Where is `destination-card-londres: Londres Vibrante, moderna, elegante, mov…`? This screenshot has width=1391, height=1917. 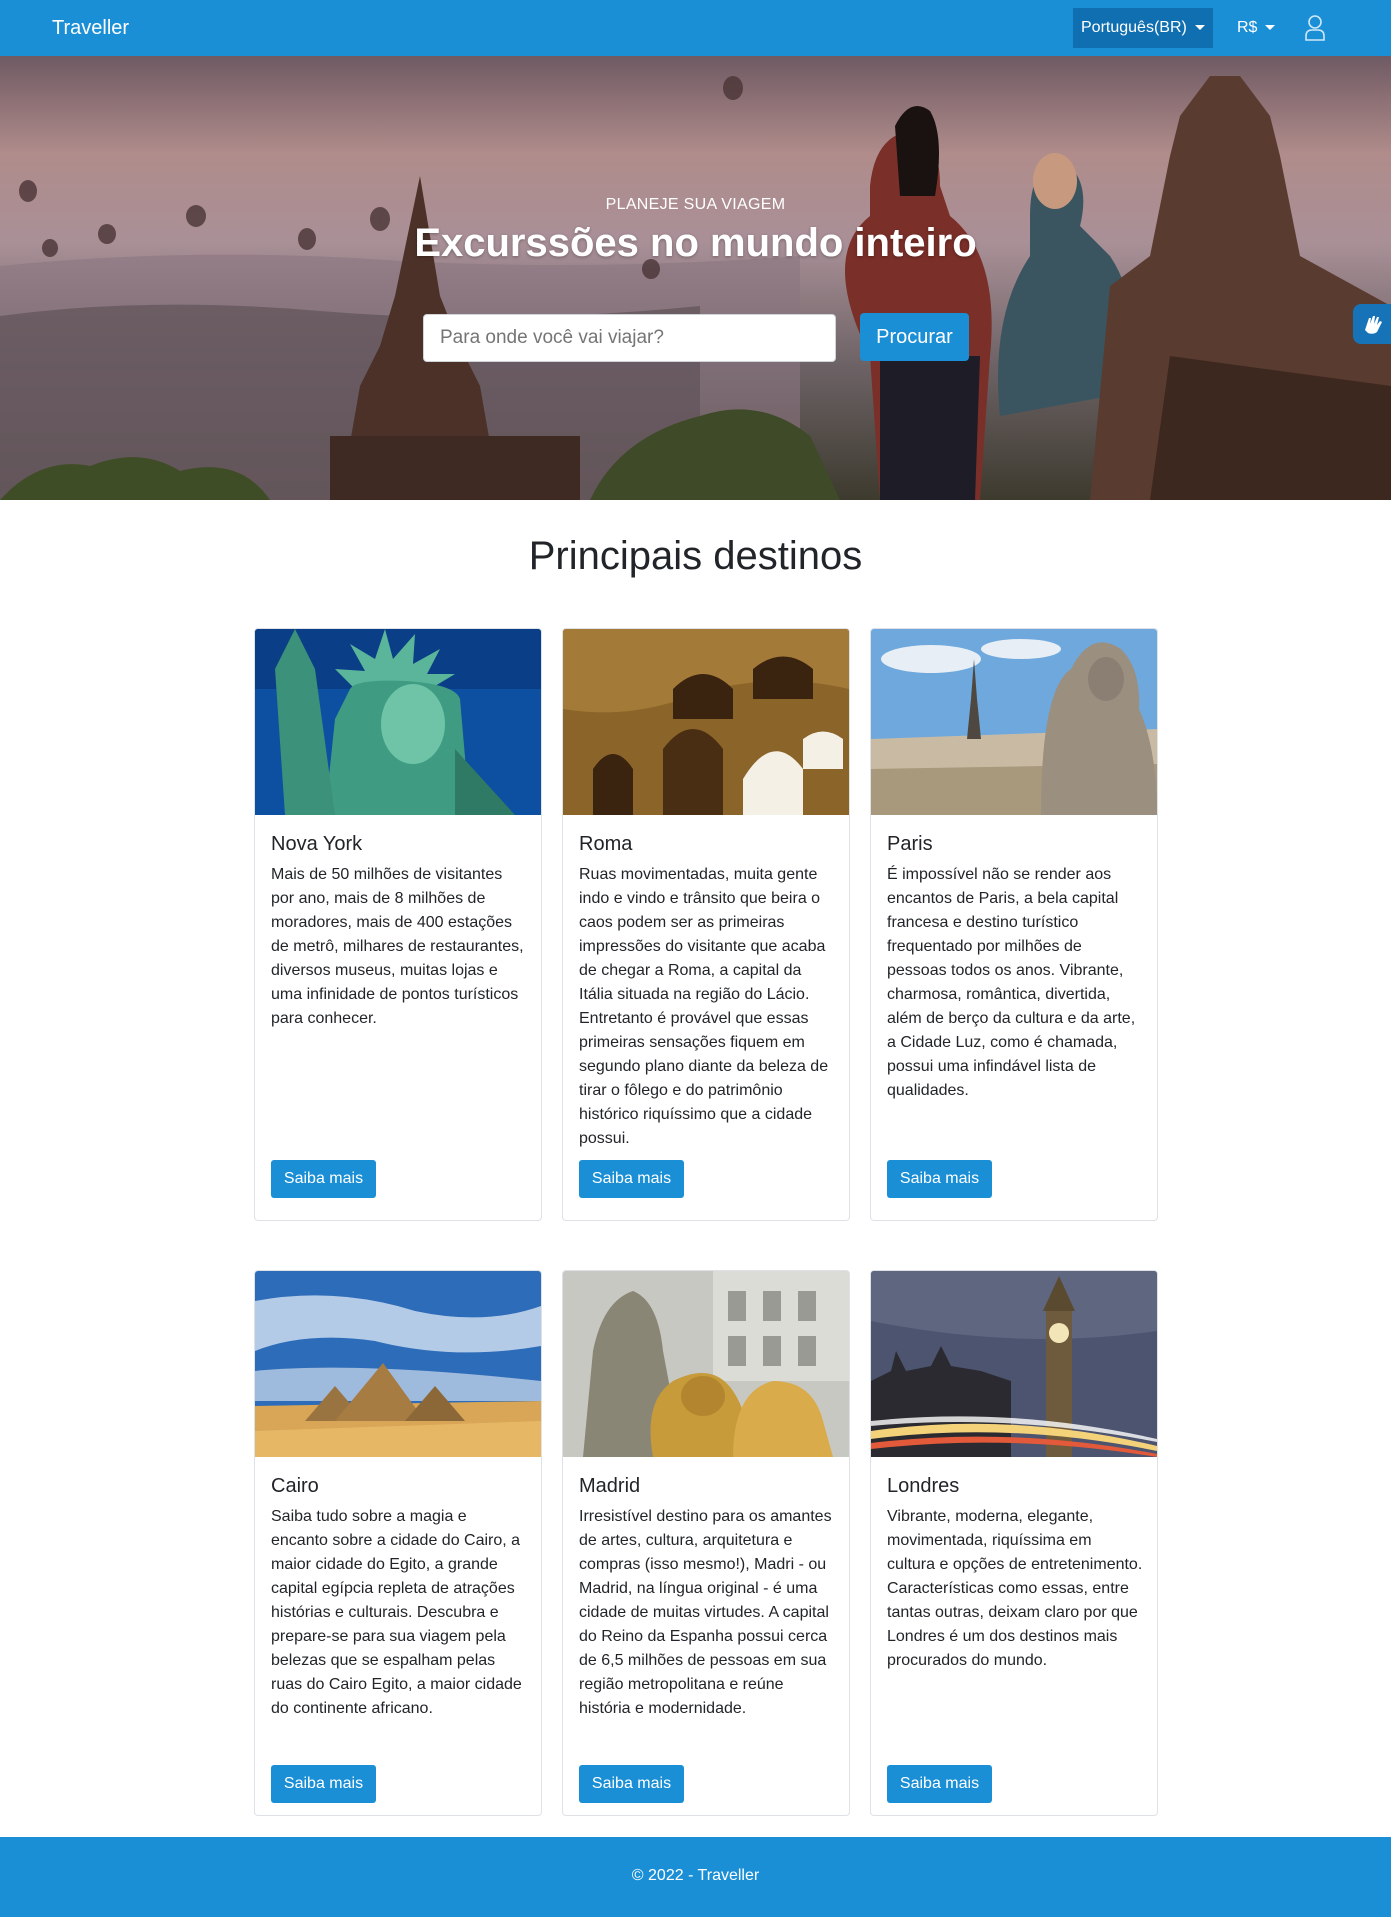 destination-card-londres: Londres Vibrante, moderna, elegante, mov… is located at coordinates (1014, 1543).